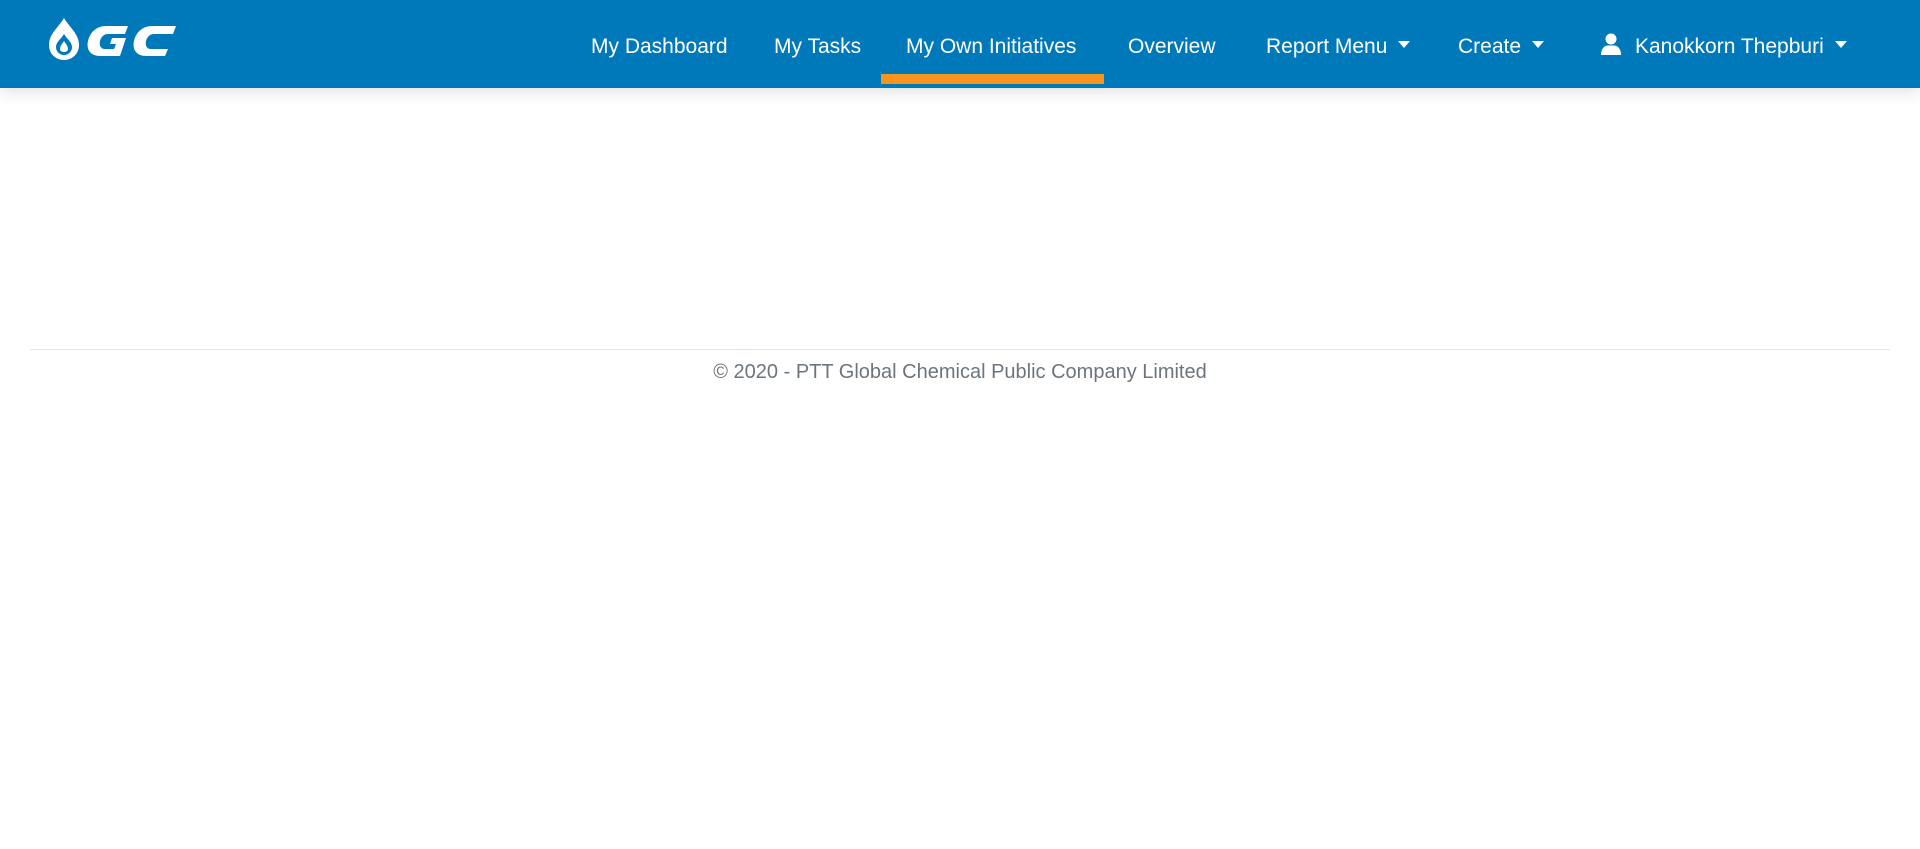 The width and height of the screenshot is (1920, 849). I want to click on nav-overview-label: Overview, so click(1172, 46).